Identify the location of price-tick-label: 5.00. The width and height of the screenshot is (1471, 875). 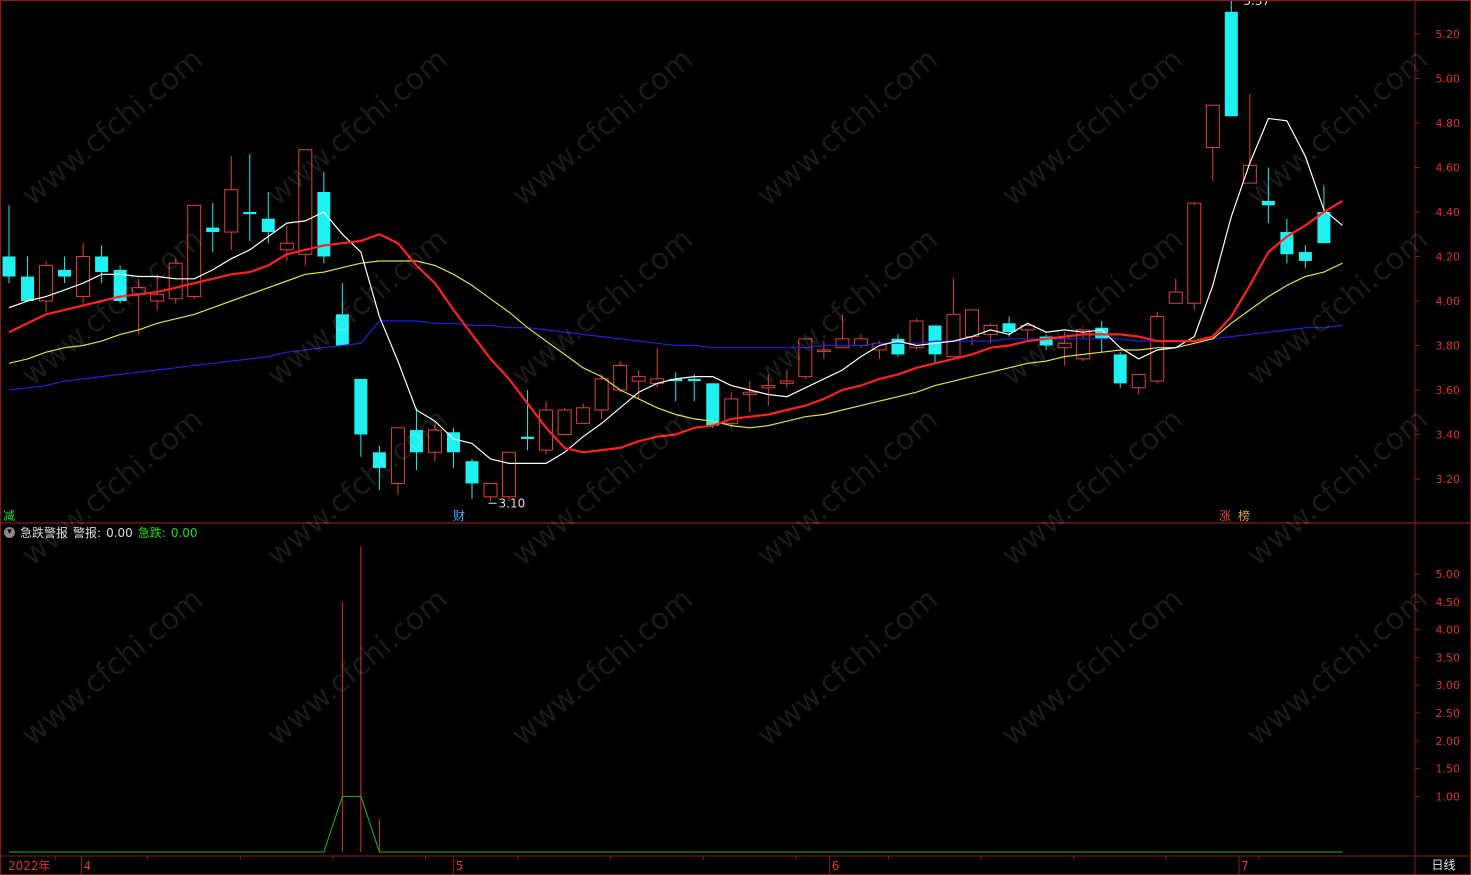
(1448, 79).